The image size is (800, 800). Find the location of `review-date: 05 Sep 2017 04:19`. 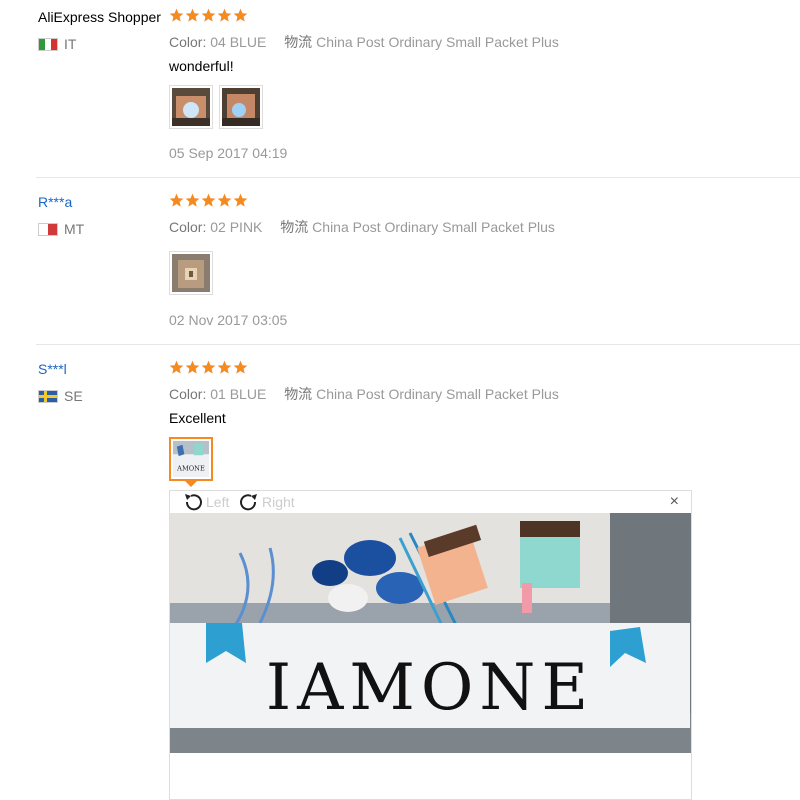

review-date: 05 Sep 2017 04:19 is located at coordinates (228, 153).